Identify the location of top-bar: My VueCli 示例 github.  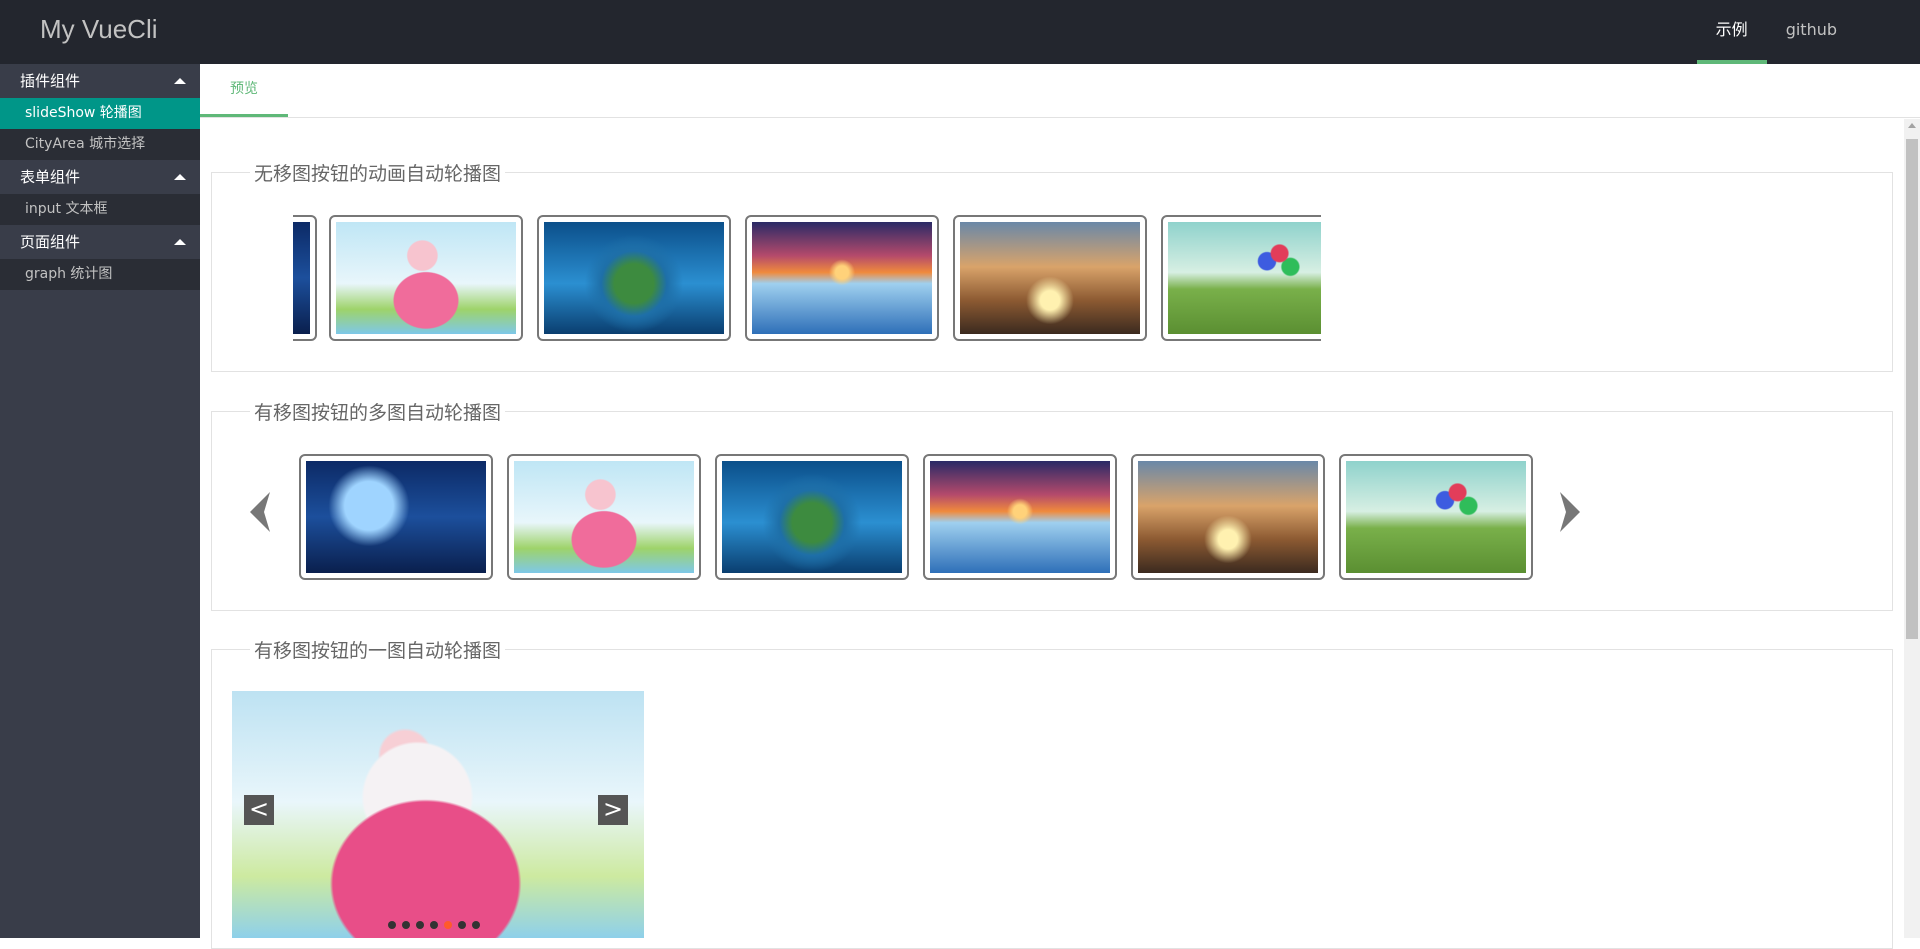
(960, 32).